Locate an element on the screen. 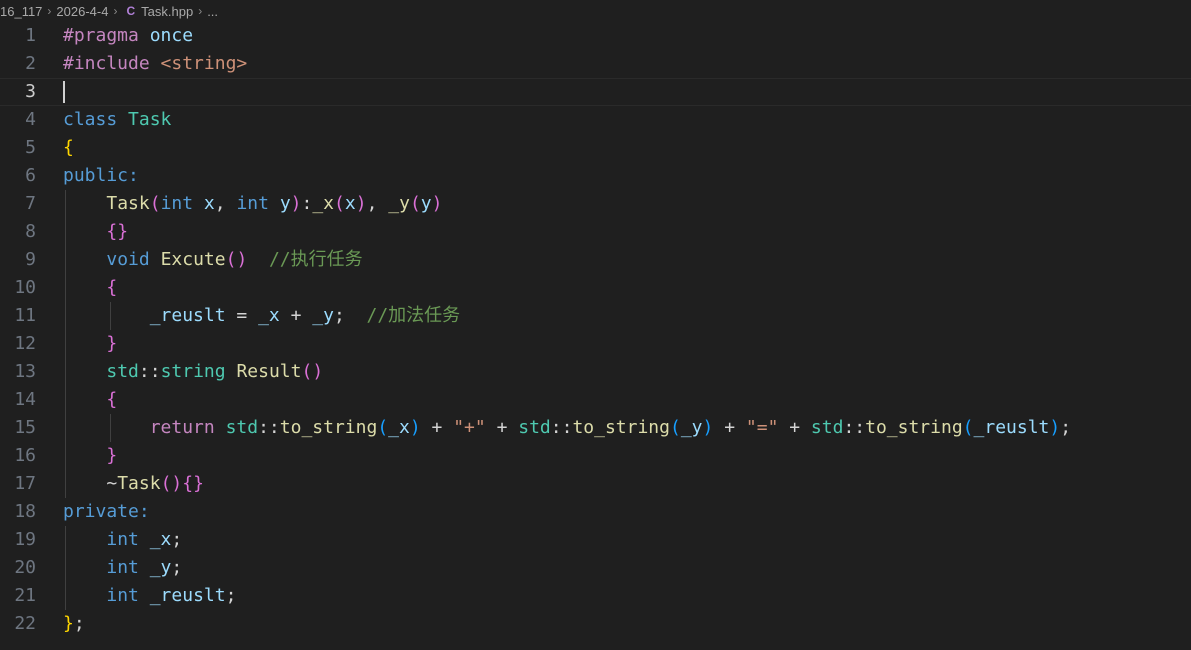  code-line: 10 { is located at coordinates (595, 288).